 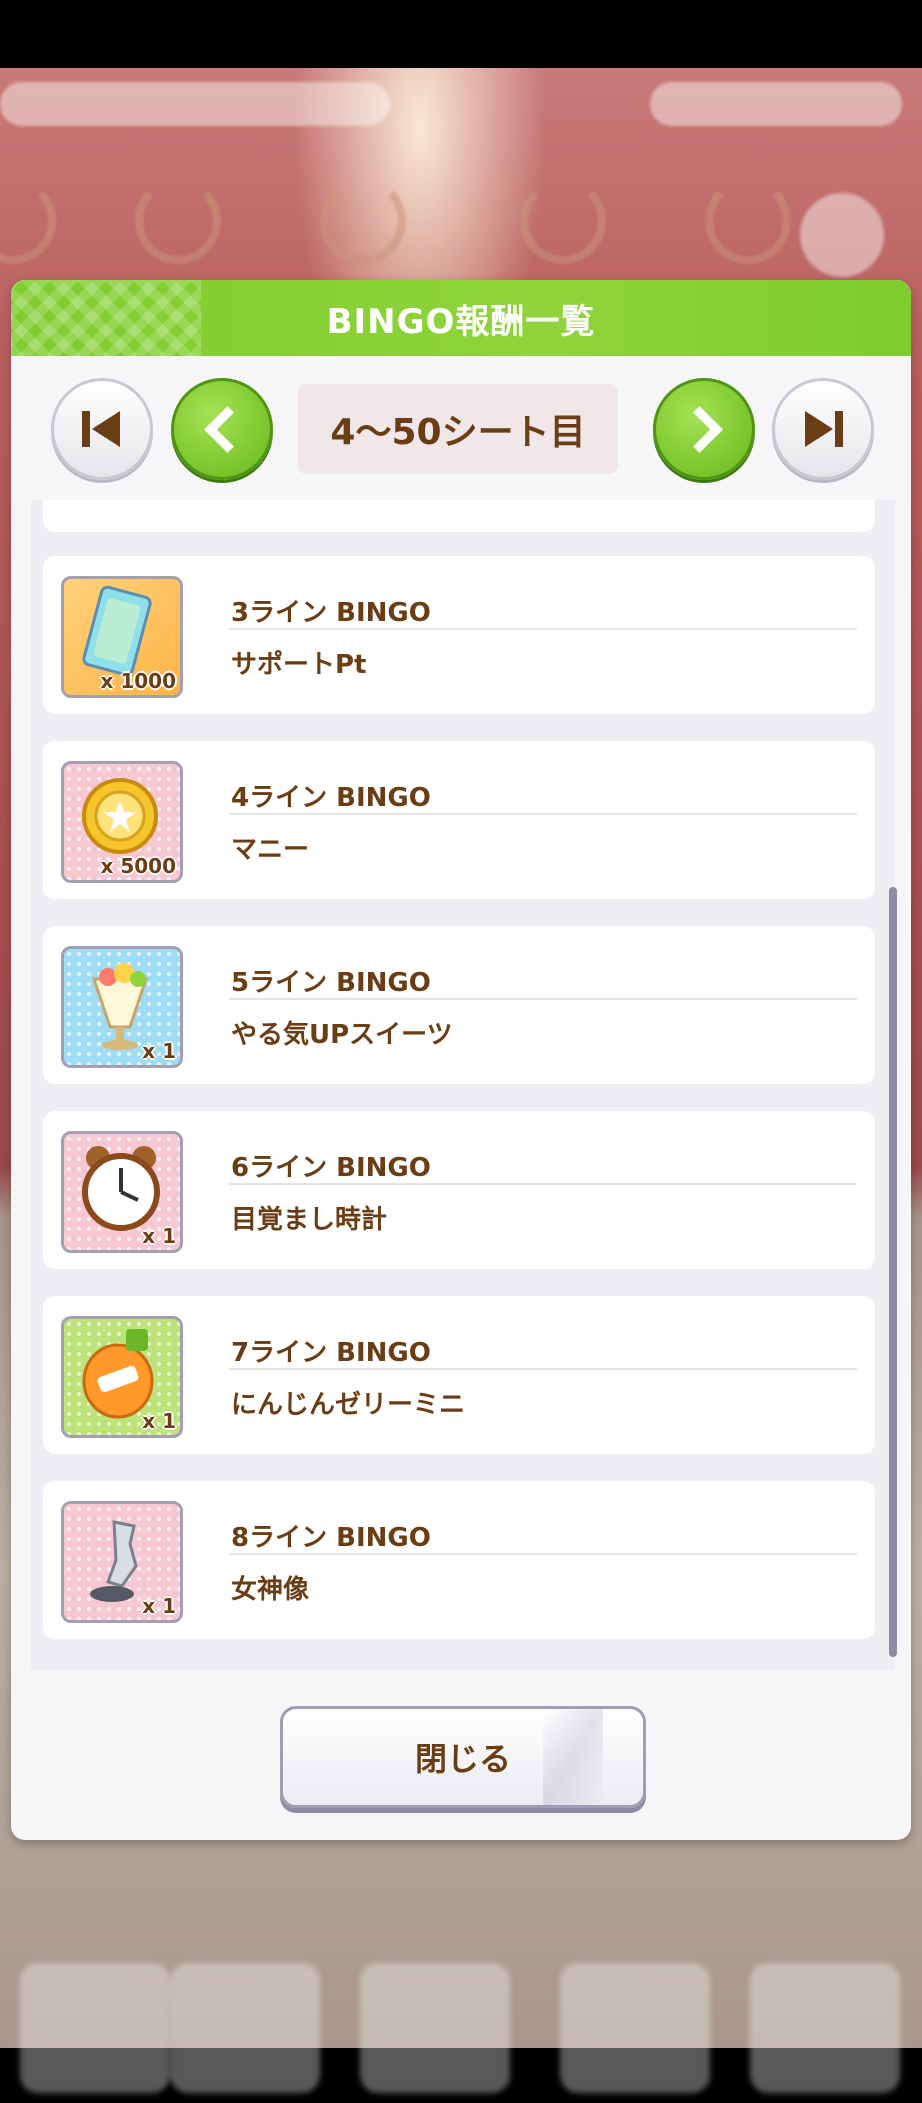 I want to click on list-item: x 1 7ライン BINGO にんじんゼリーミニ, so click(x=459, y=1375).